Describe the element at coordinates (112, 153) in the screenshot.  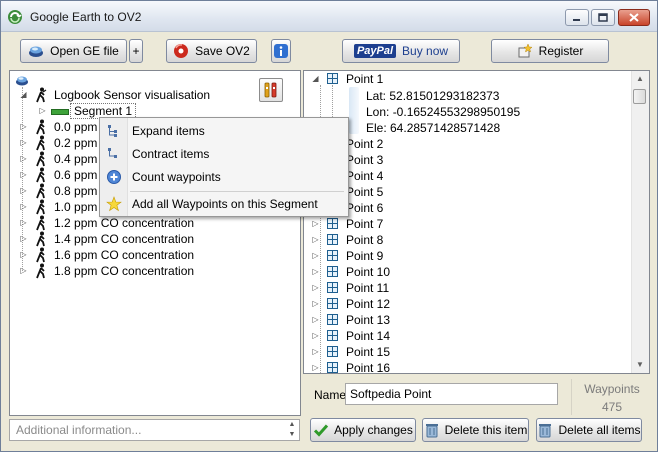
I see `contract-tree-icon` at that location.